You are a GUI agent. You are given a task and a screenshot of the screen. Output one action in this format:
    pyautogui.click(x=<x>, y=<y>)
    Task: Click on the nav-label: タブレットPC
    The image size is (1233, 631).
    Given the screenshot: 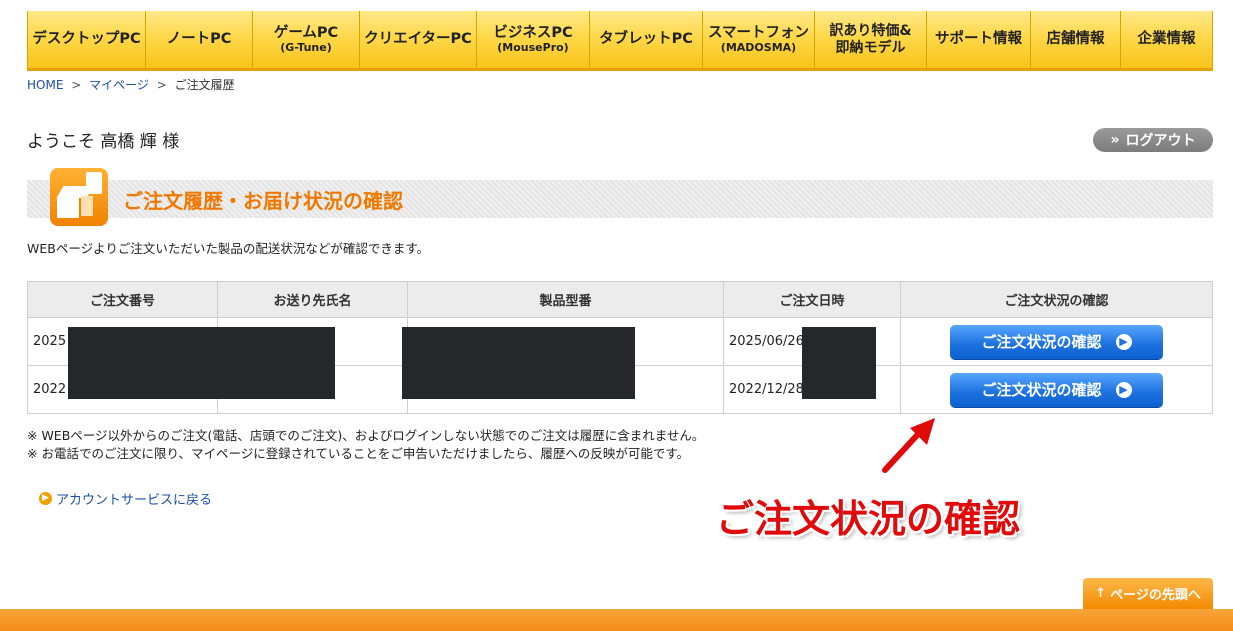 What is the action you would take?
    pyautogui.click(x=646, y=39)
    